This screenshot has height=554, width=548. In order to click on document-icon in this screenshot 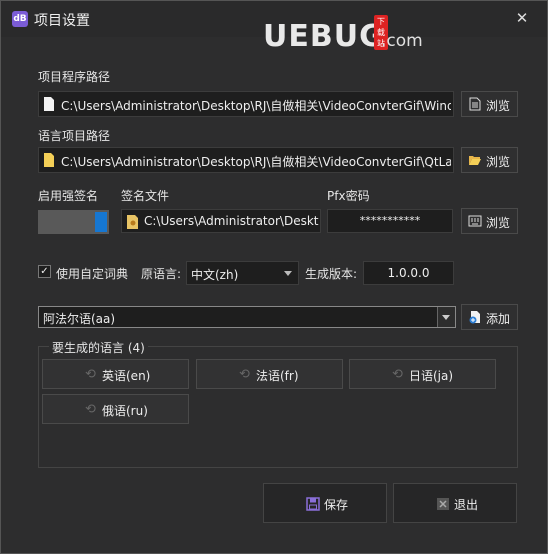, I will do `click(475, 104)`.